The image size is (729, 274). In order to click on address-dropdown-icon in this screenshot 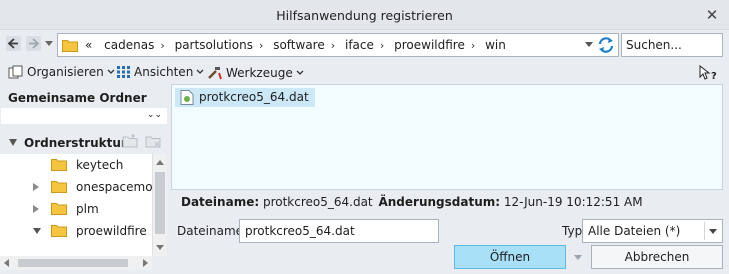, I will do `click(589, 45)`.